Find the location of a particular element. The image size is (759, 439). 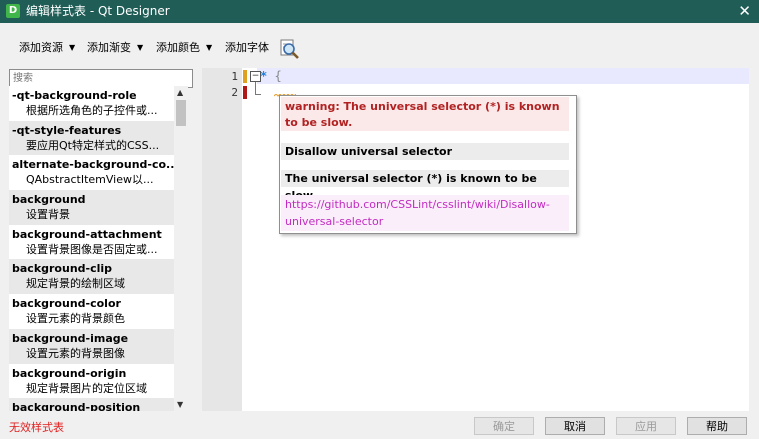

toolbar: 添加资源 ▼ 添加渐变 ▼ 添加颜色 ▼ 添加字体 is located at coordinates (379, 48).